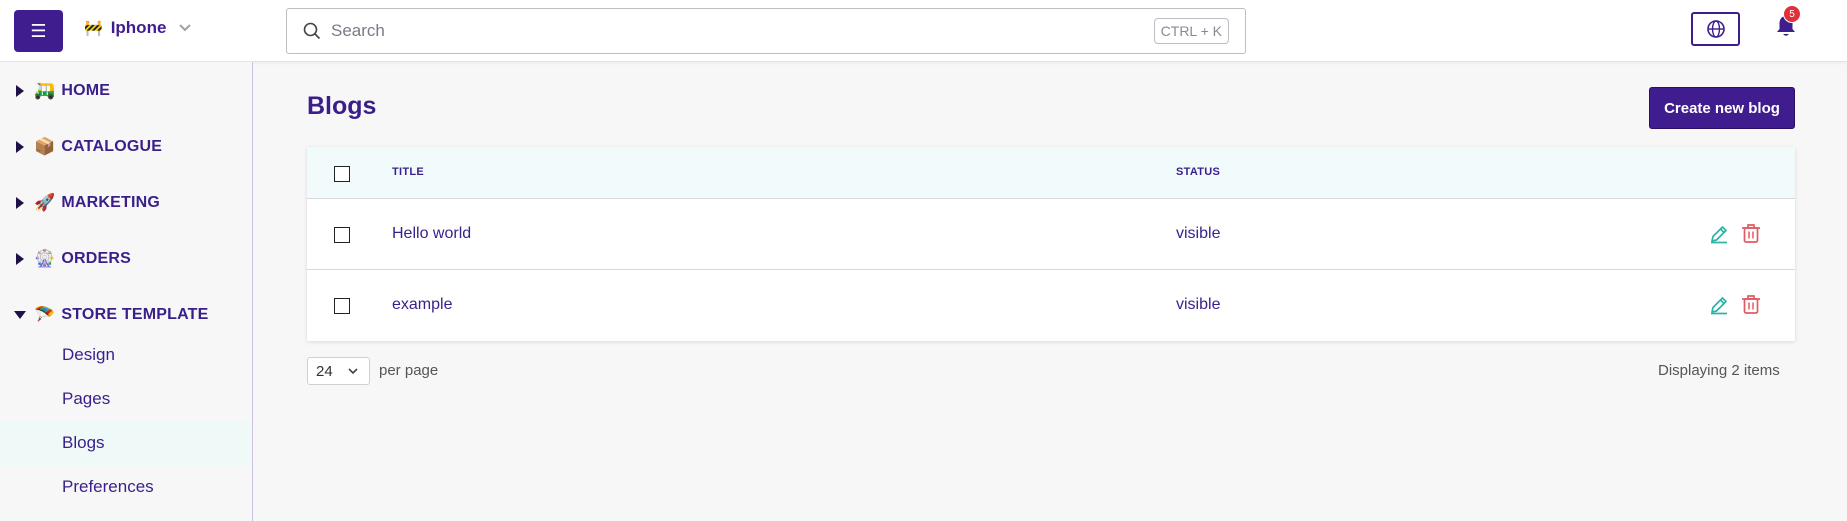 The image size is (1847, 521). What do you see at coordinates (135, 314) in the screenshot?
I see `sidebar-section-label: STORE TEMPLATE` at bounding box center [135, 314].